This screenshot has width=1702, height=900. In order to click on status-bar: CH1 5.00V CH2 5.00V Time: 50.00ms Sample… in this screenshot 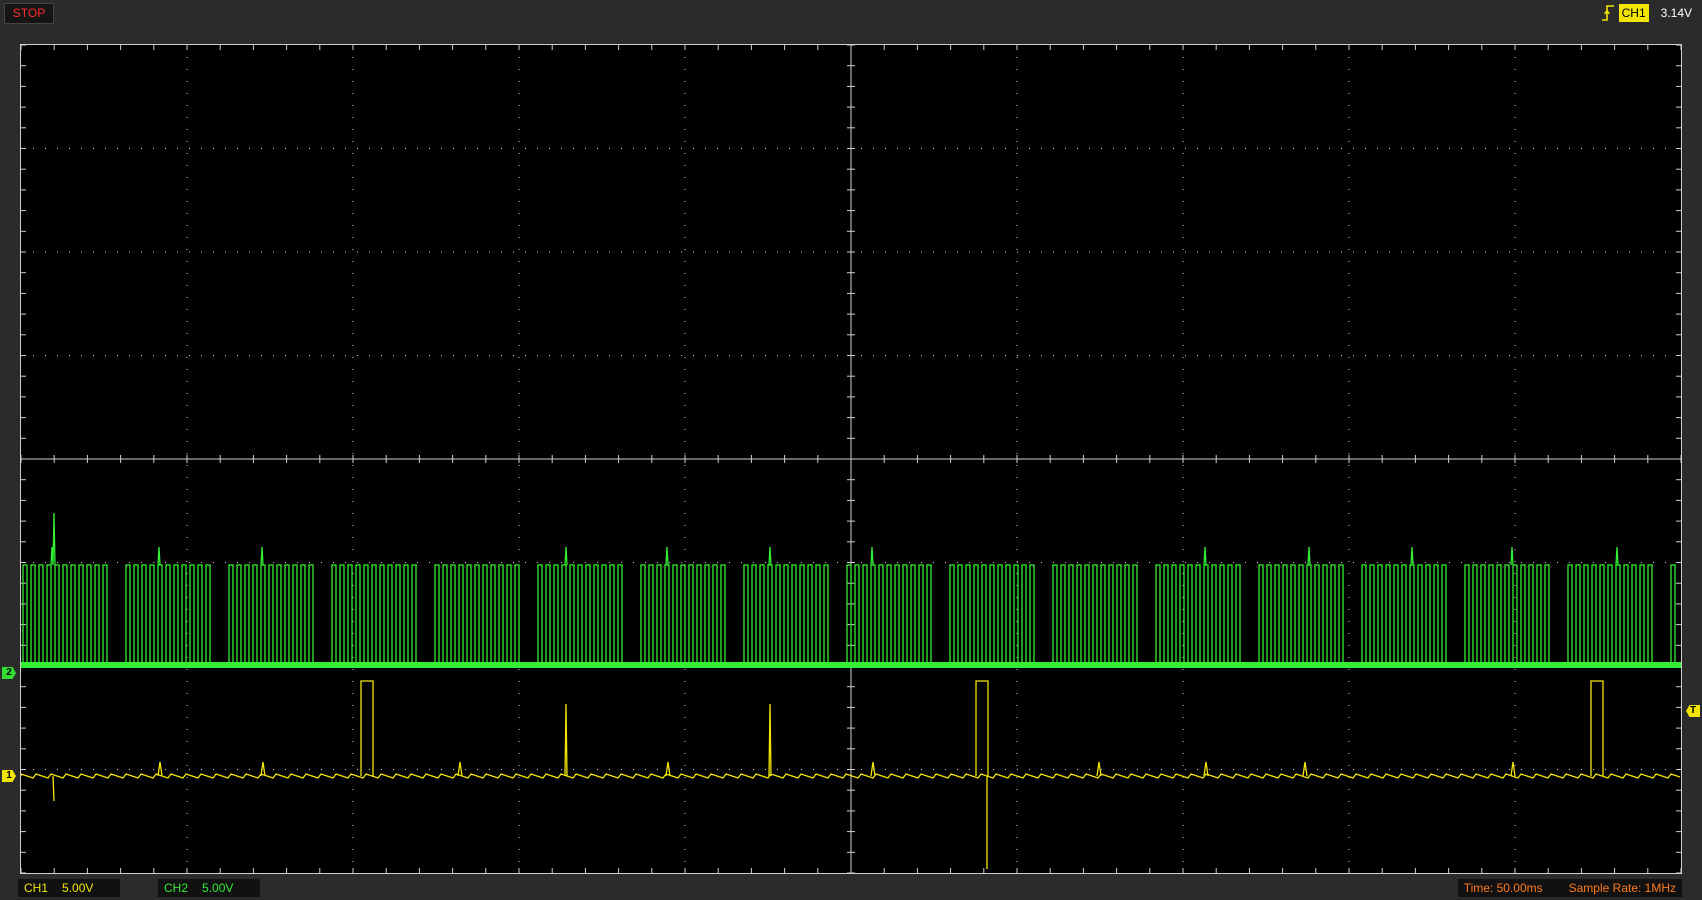, I will do `click(851, 888)`.